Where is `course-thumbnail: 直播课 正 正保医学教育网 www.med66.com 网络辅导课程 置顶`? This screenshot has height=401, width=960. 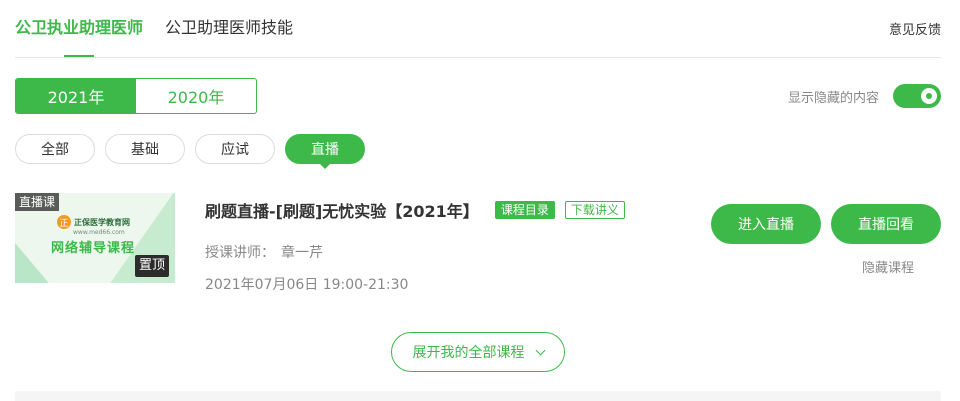
course-thumbnail: 直播课 正 正保医学教育网 www.med66.com 网络辅导课程 置顶 is located at coordinates (95, 238).